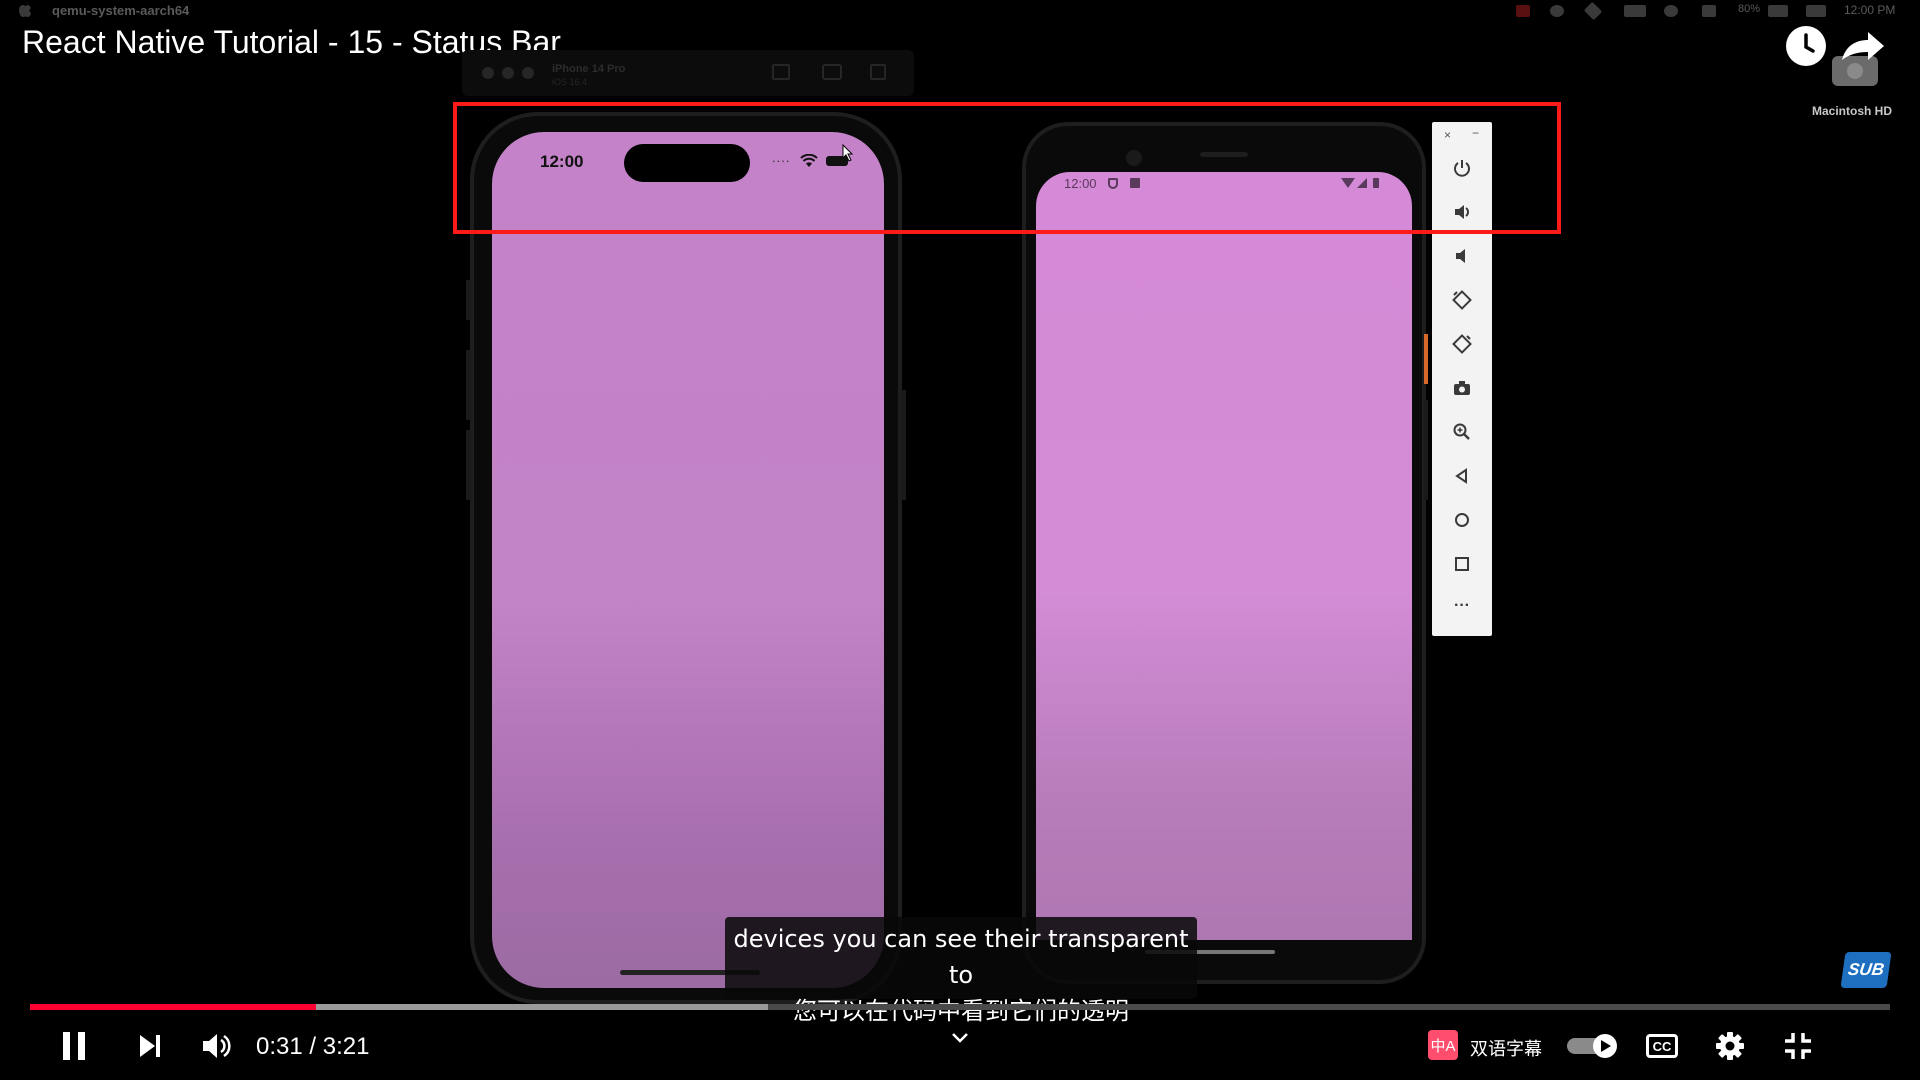  What do you see at coordinates (508, 73) in the screenshot?
I see `window-minimize-dot` at bounding box center [508, 73].